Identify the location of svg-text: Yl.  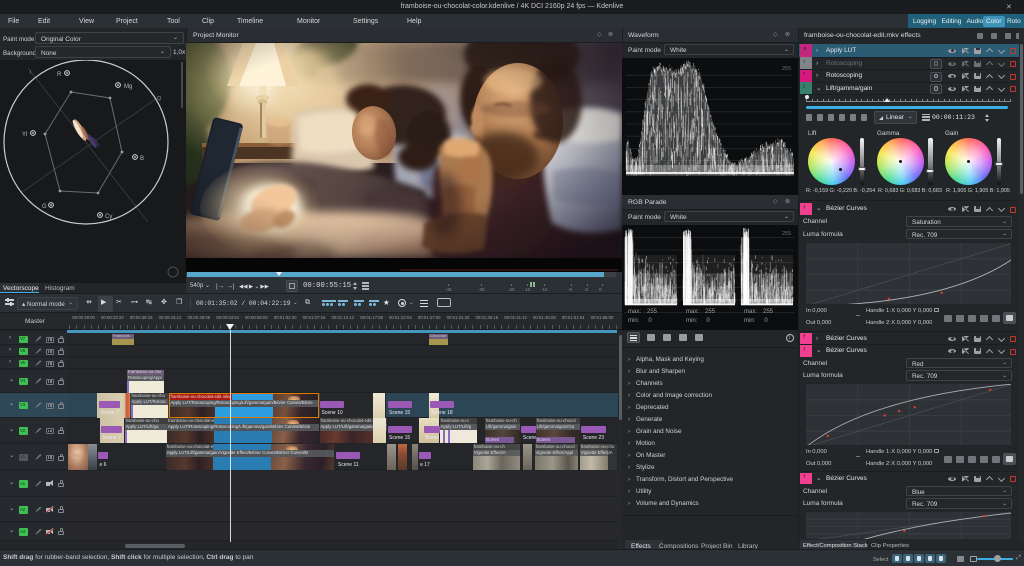
(24, 135).